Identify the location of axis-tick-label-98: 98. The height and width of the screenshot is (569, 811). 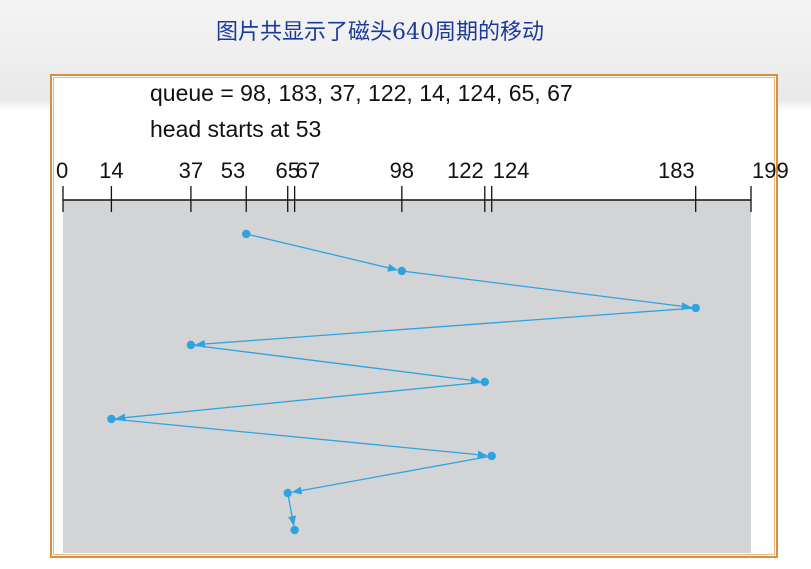
(402, 170).